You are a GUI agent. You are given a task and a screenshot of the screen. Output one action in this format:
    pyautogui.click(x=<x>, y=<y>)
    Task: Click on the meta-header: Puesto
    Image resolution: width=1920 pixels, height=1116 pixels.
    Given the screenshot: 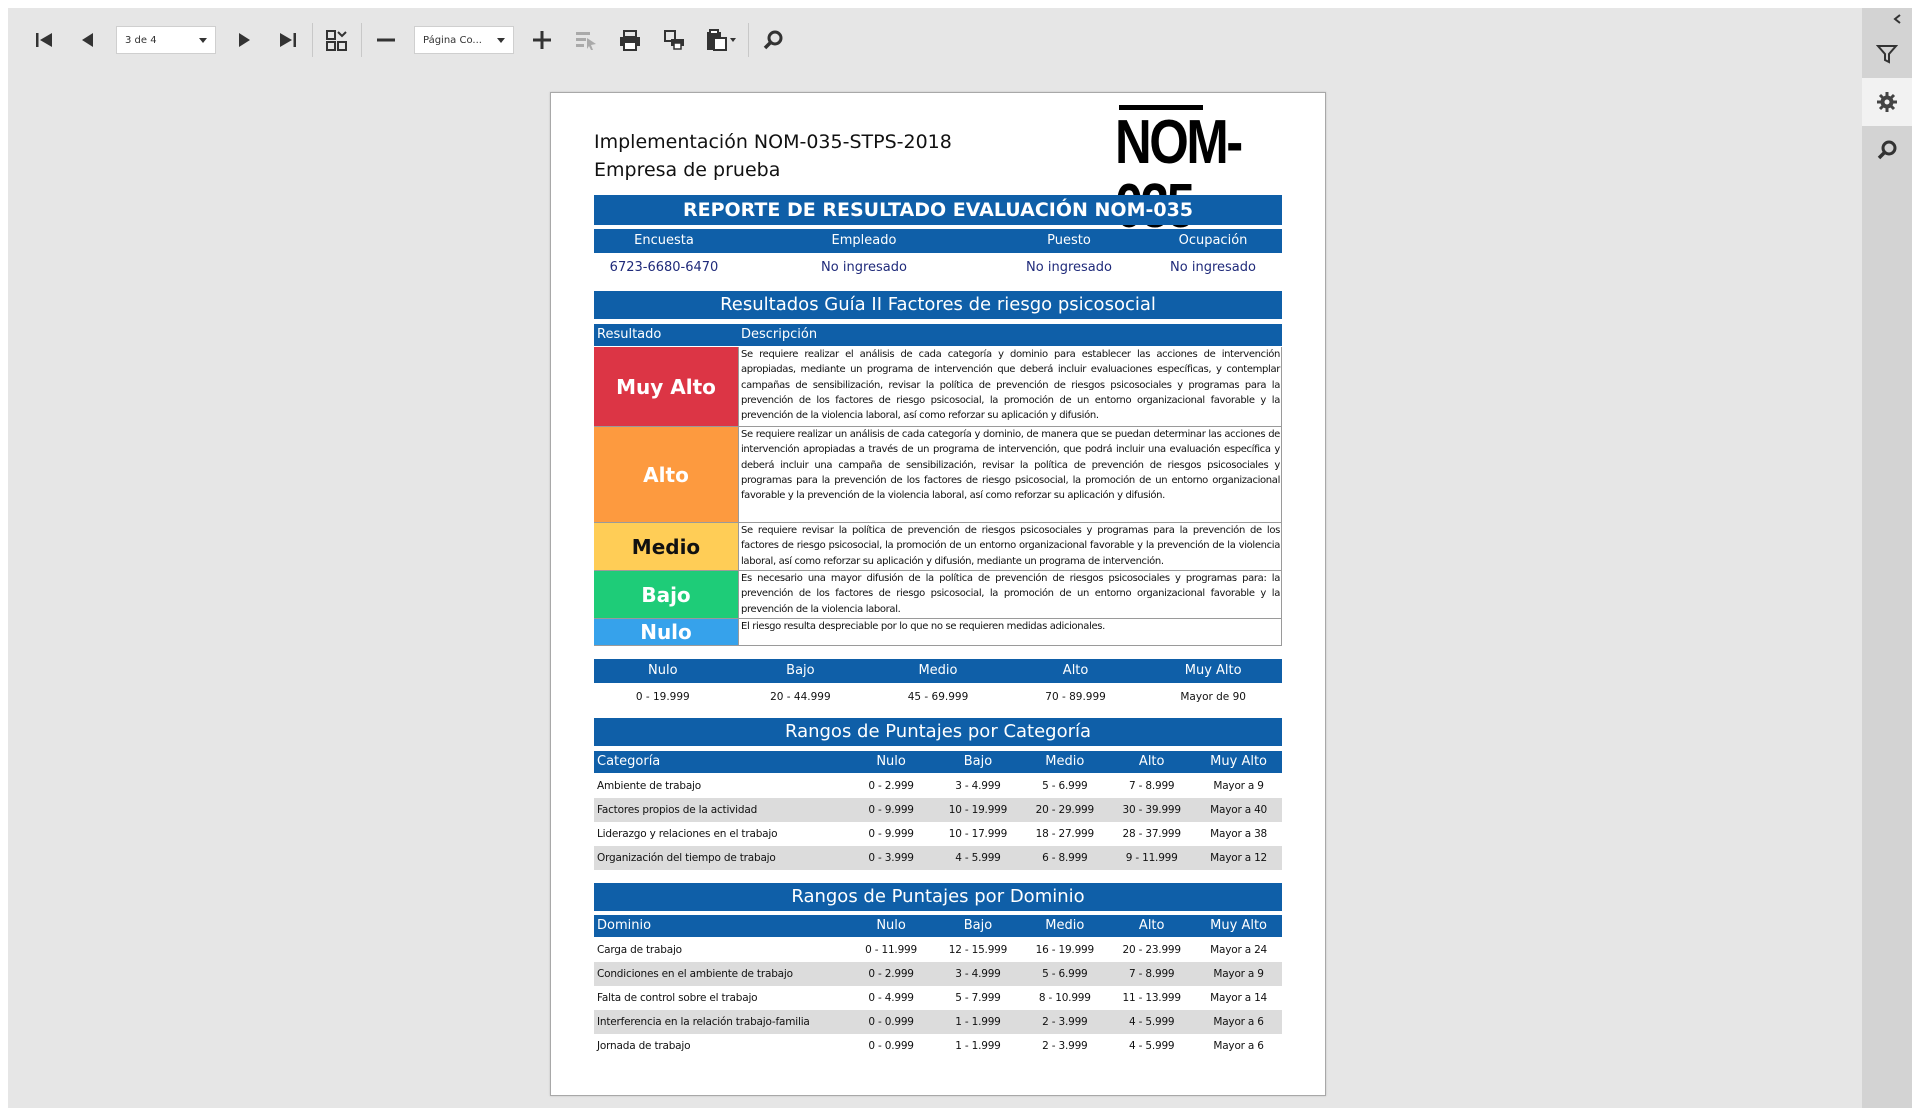 What is the action you would take?
    pyautogui.click(x=1069, y=240)
    